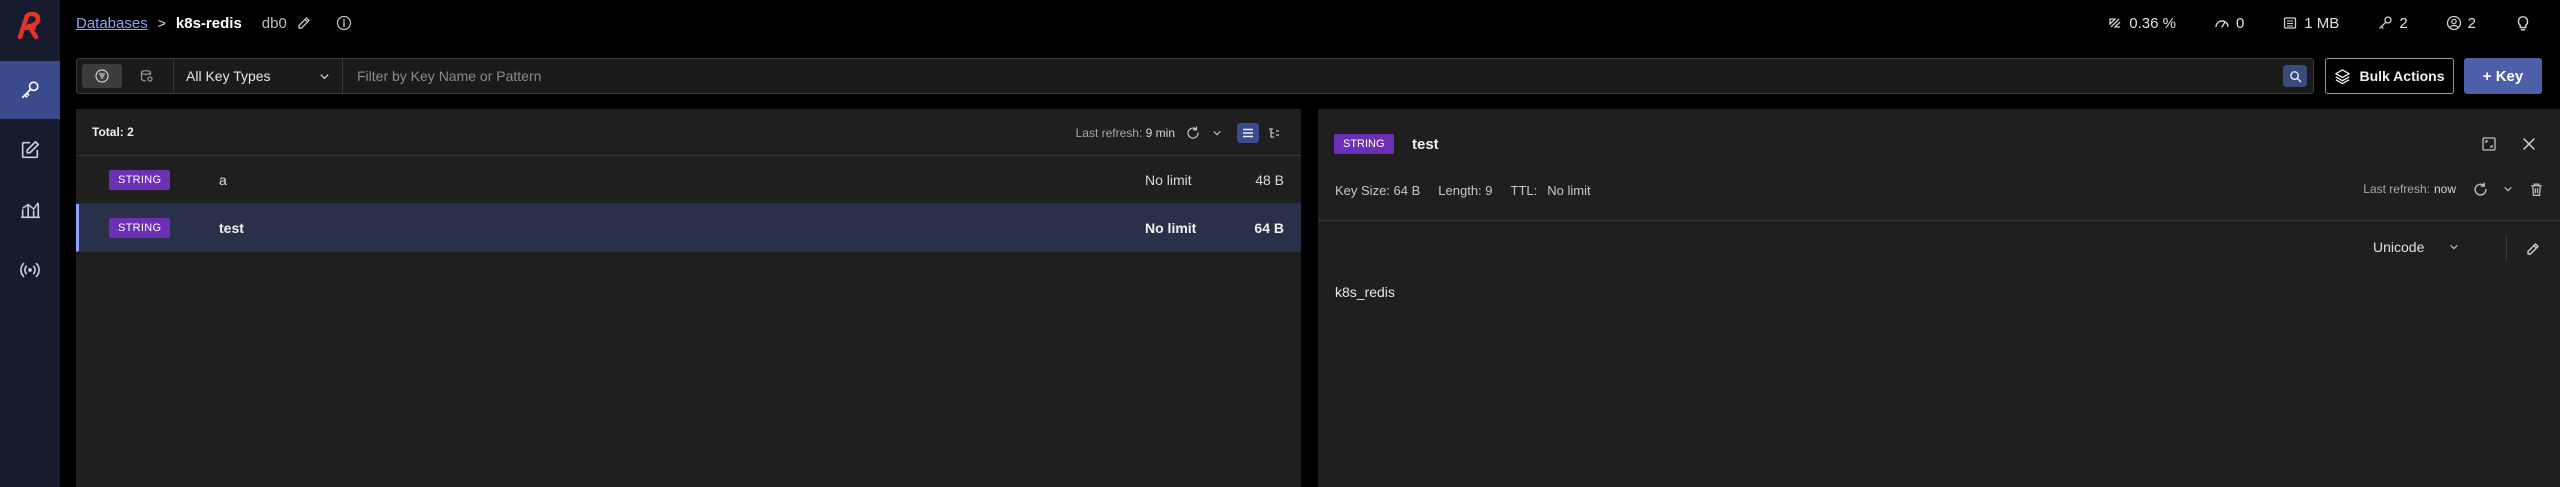  Describe the element at coordinates (1465, 190) in the screenshot. I see `key-length-info: Length: 9` at that location.